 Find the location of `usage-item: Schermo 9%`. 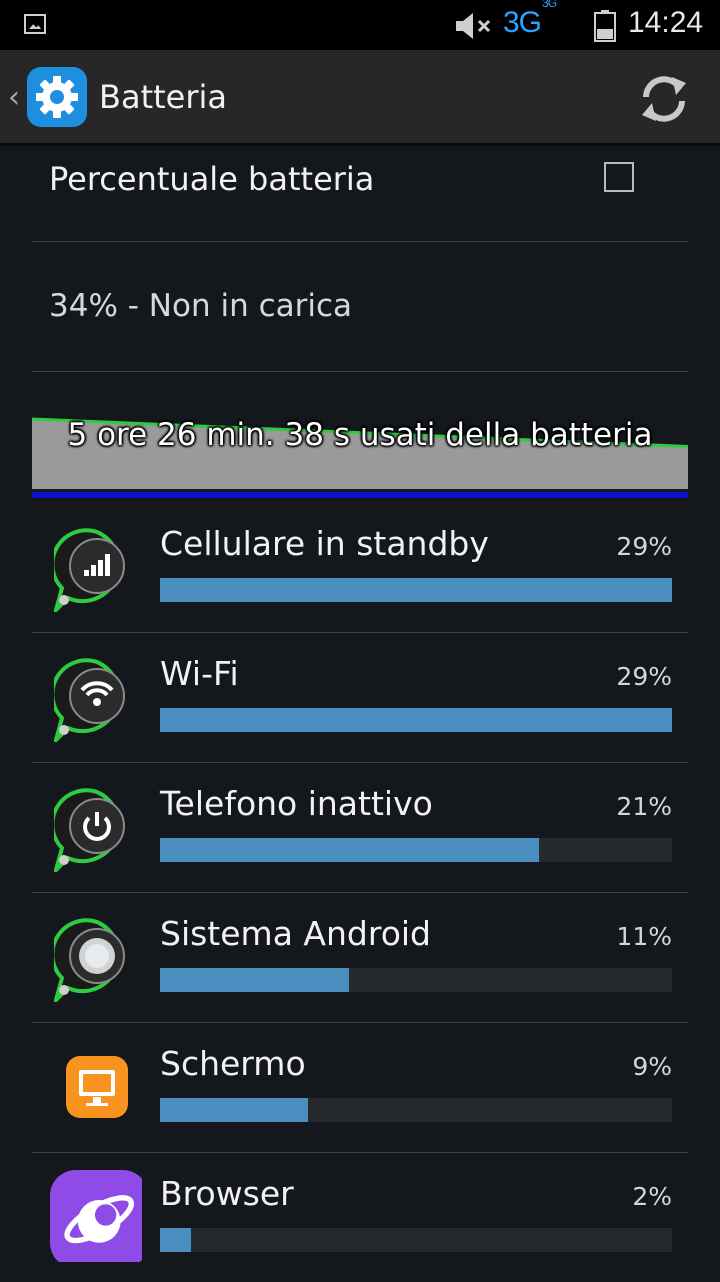

usage-item: Schermo 9% is located at coordinates (360, 1087).